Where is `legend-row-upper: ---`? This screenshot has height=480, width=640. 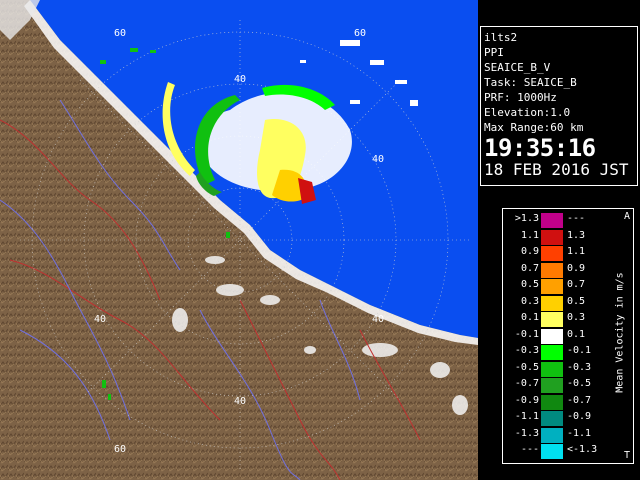 legend-row-upper: --- is located at coordinates (576, 218).